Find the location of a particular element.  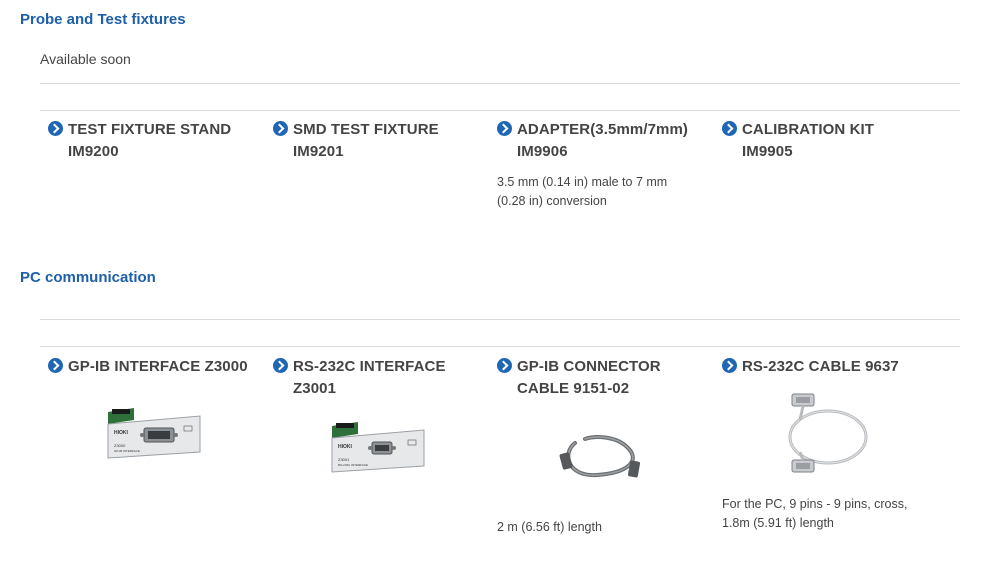

gpib-cable-image is located at coordinates (602, 457).